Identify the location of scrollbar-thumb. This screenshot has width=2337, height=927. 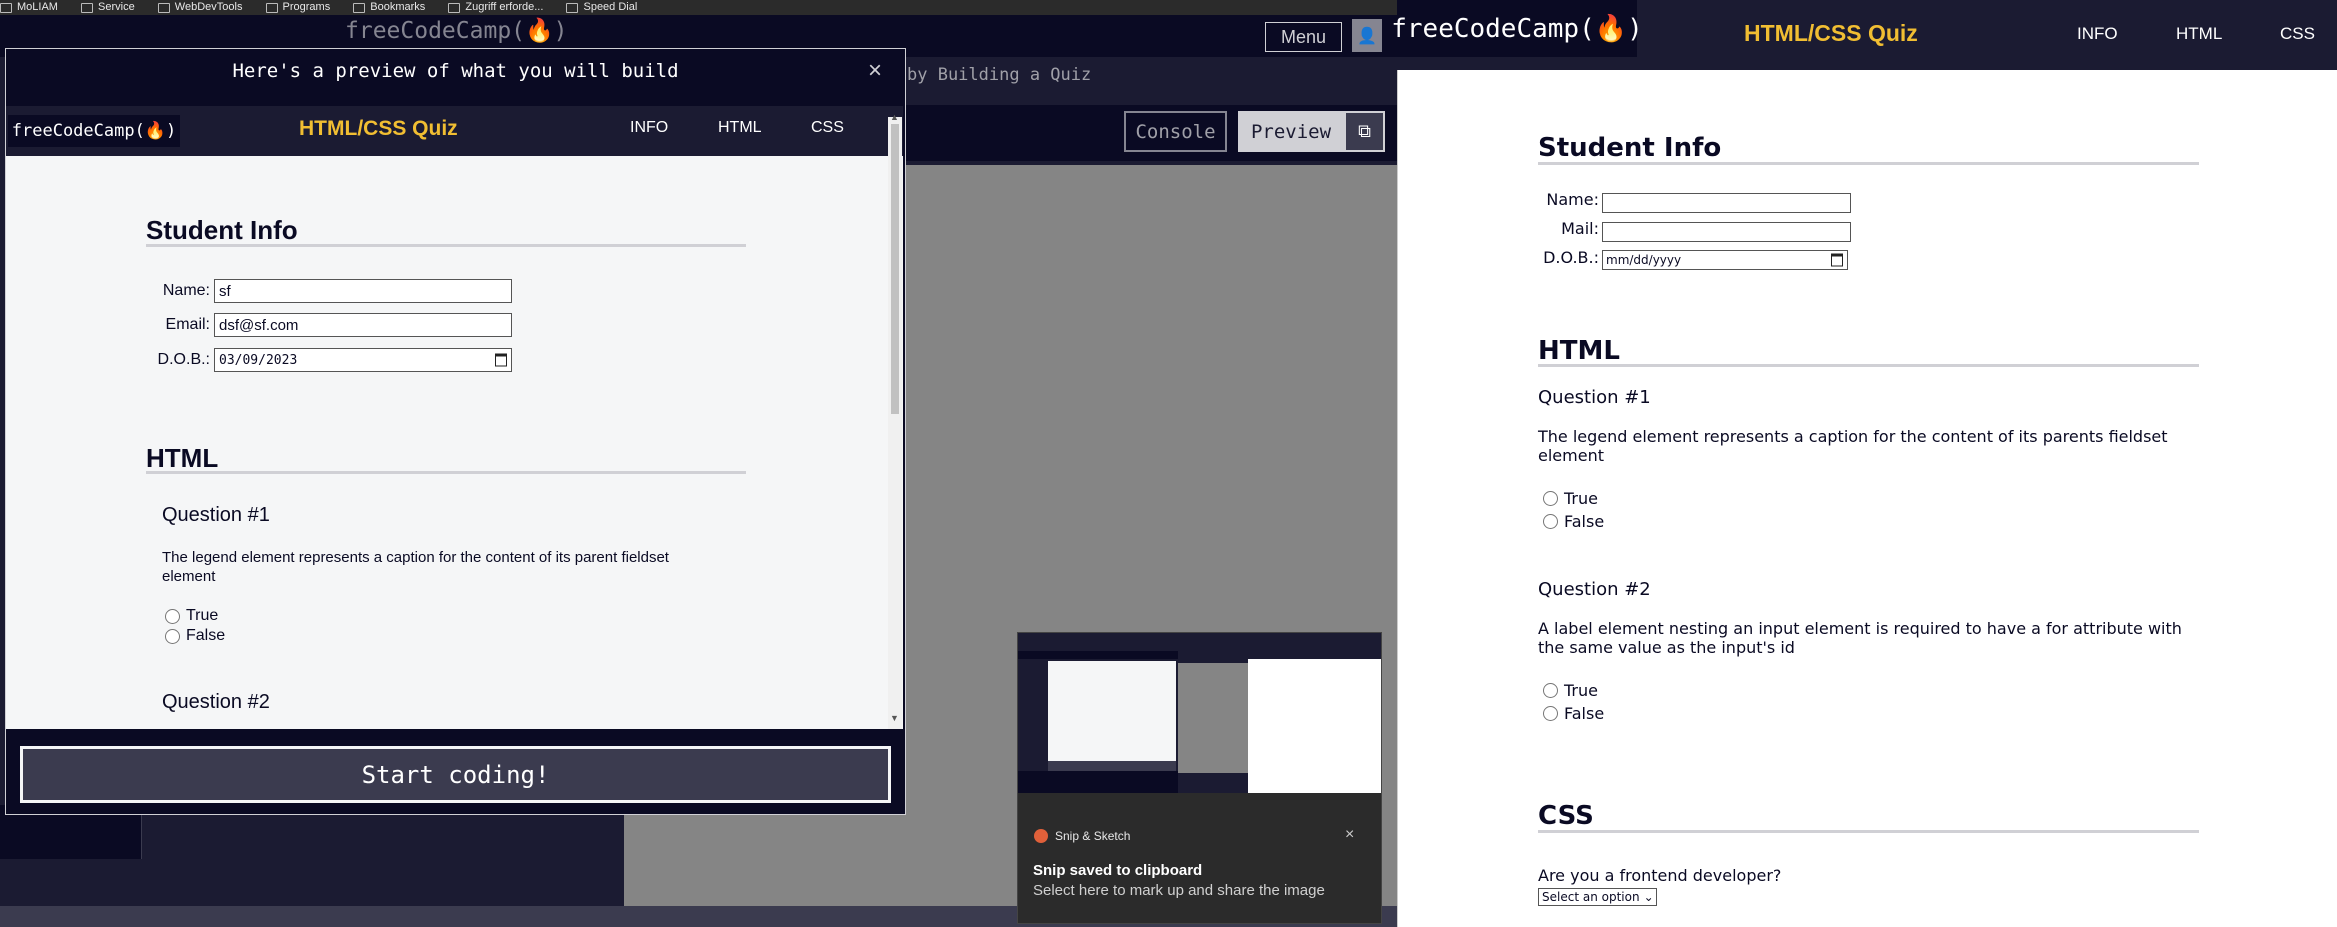
(895, 269).